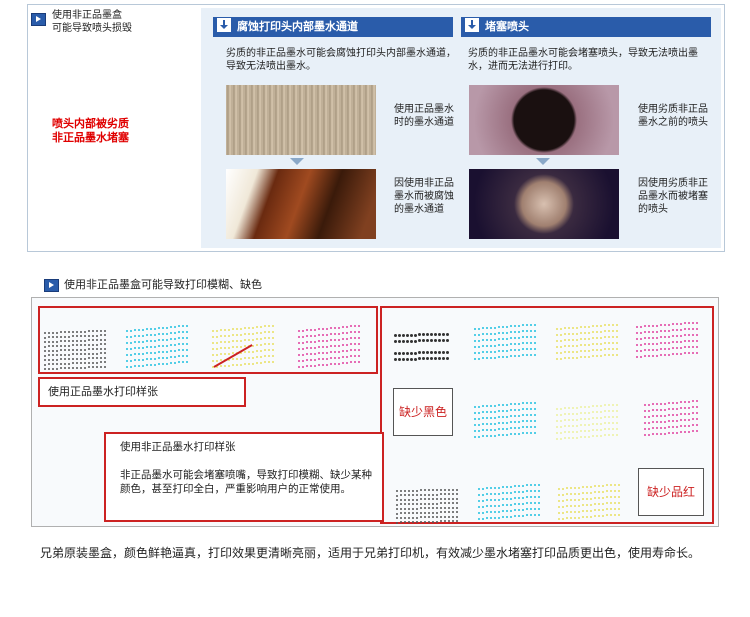  Describe the element at coordinates (544, 204) in the screenshot. I see `photo-nozzle-clogged` at that location.